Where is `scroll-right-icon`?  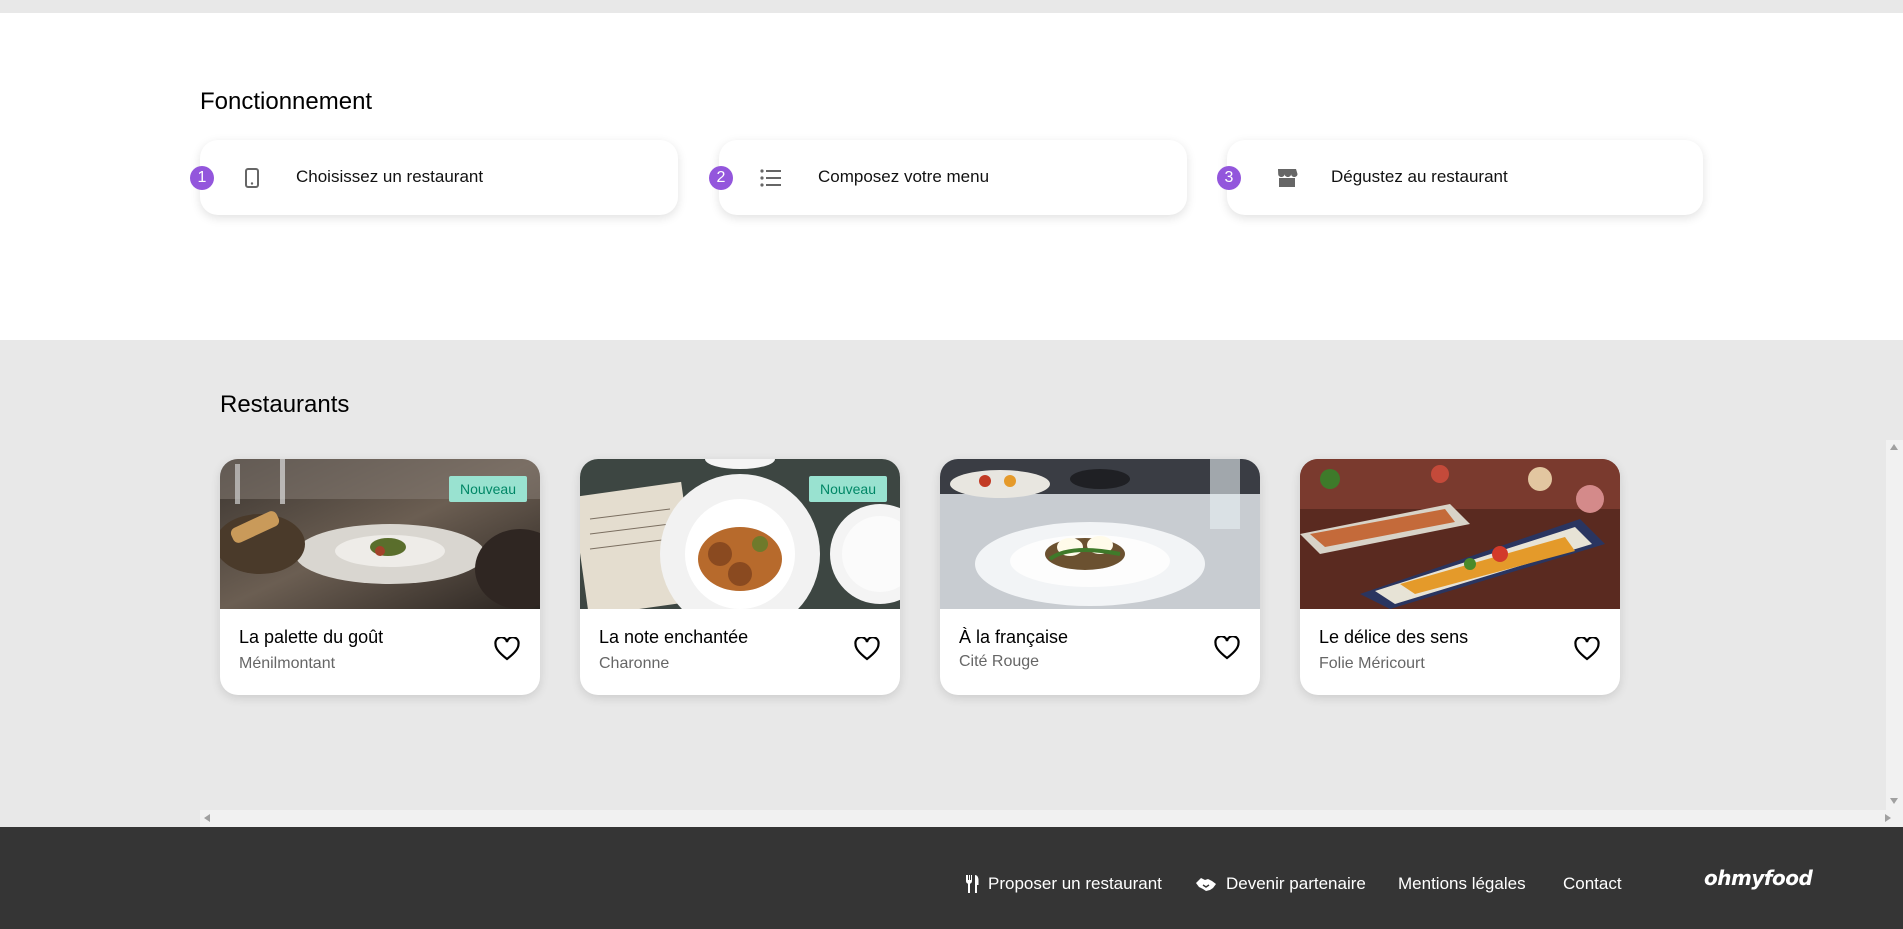 scroll-right-icon is located at coordinates (1888, 818).